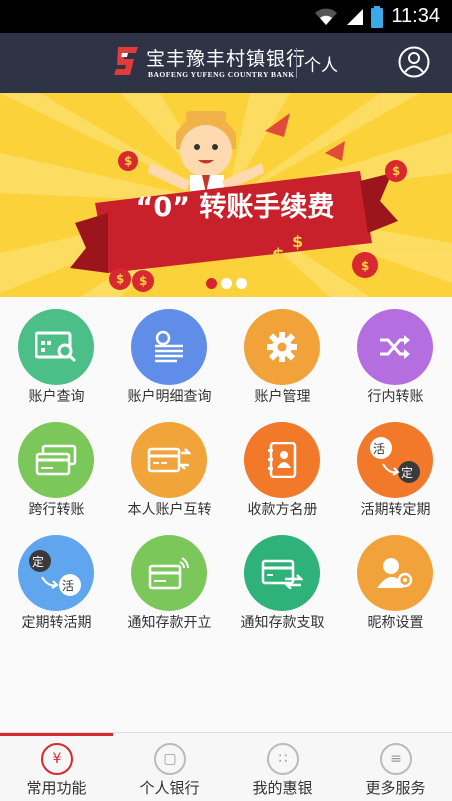  What do you see at coordinates (296, 63) in the screenshot?
I see `header-divider` at bounding box center [296, 63].